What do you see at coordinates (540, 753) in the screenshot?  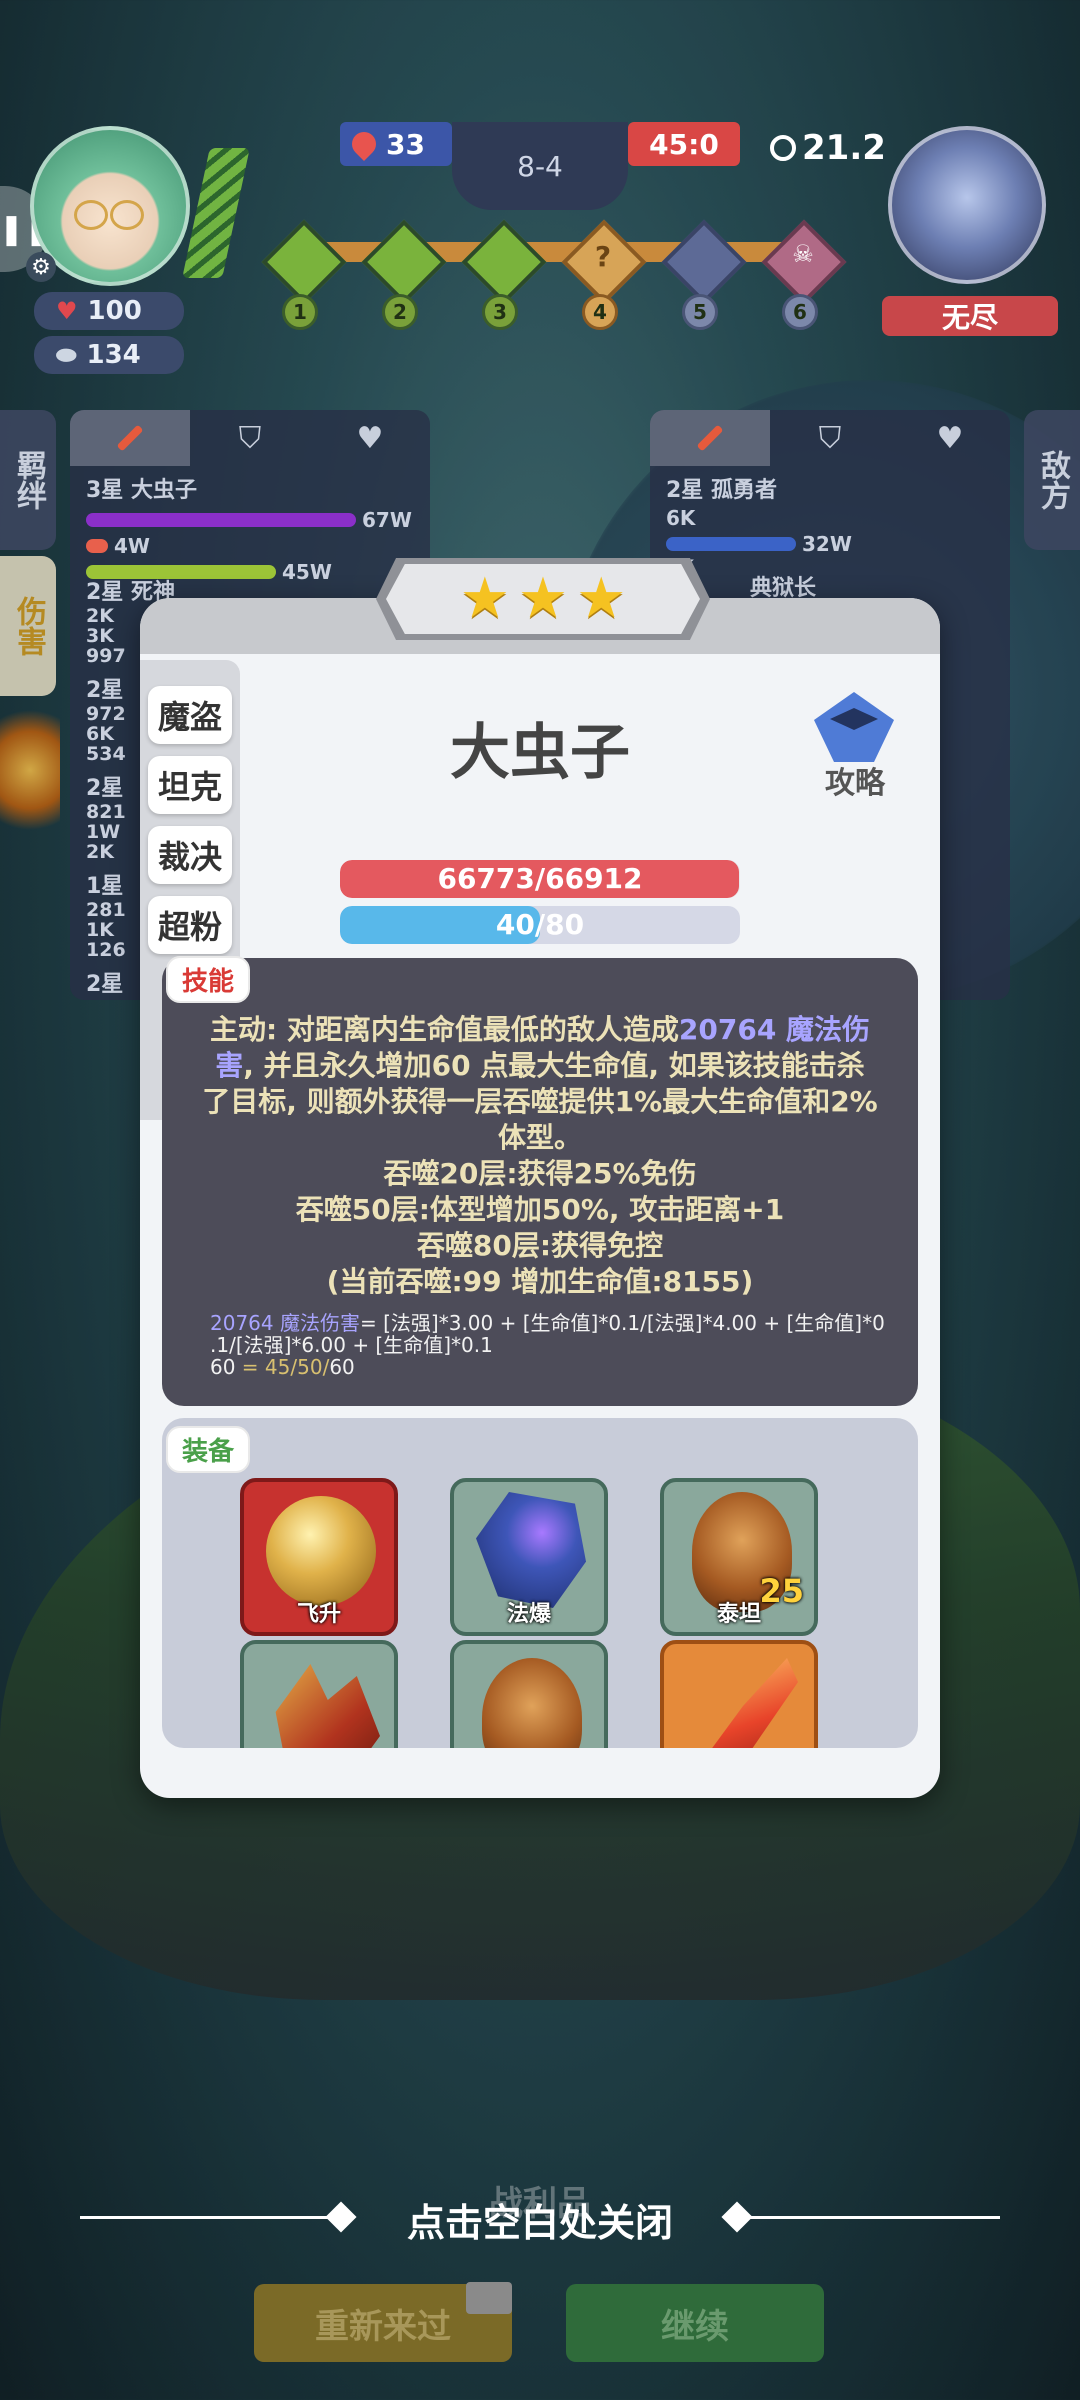 I see `unit-name: 大虫子` at bounding box center [540, 753].